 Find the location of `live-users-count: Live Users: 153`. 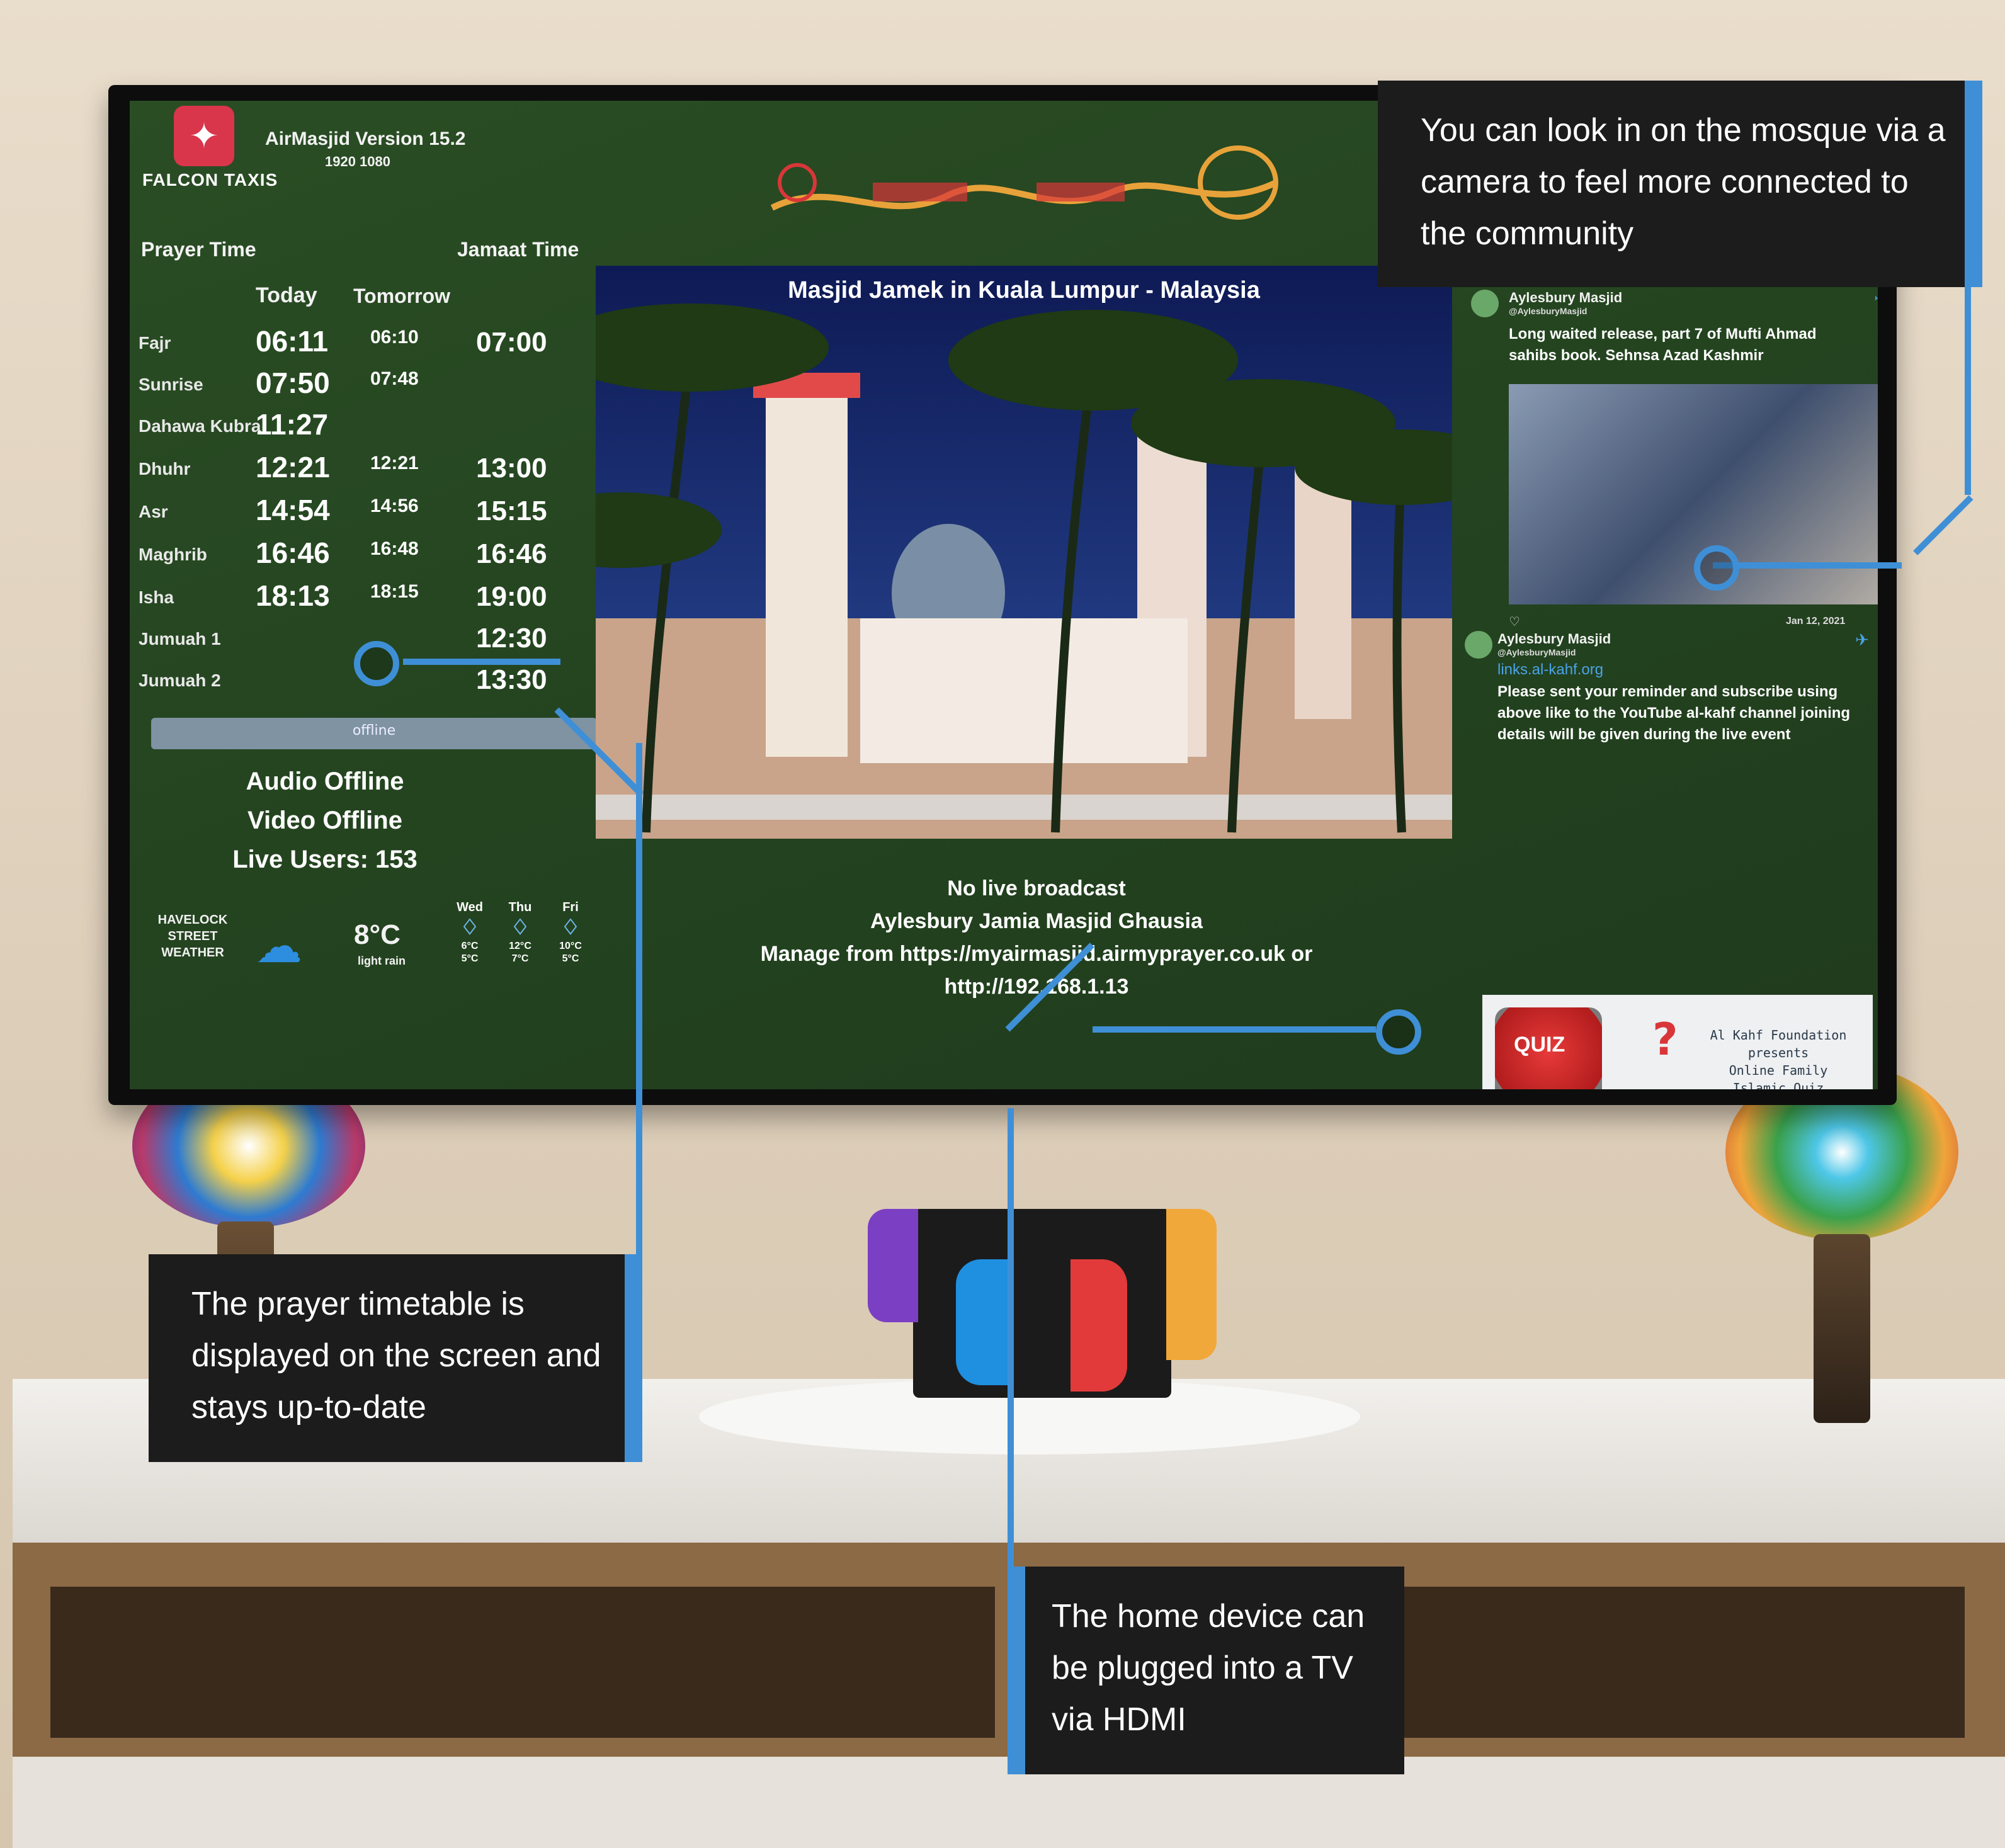

live-users-count: Live Users: 153 is located at coordinates (325, 859).